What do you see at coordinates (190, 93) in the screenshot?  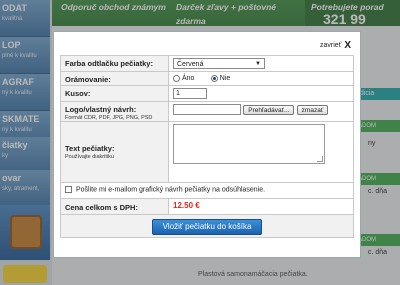 I see `quantity-input: 1` at bounding box center [190, 93].